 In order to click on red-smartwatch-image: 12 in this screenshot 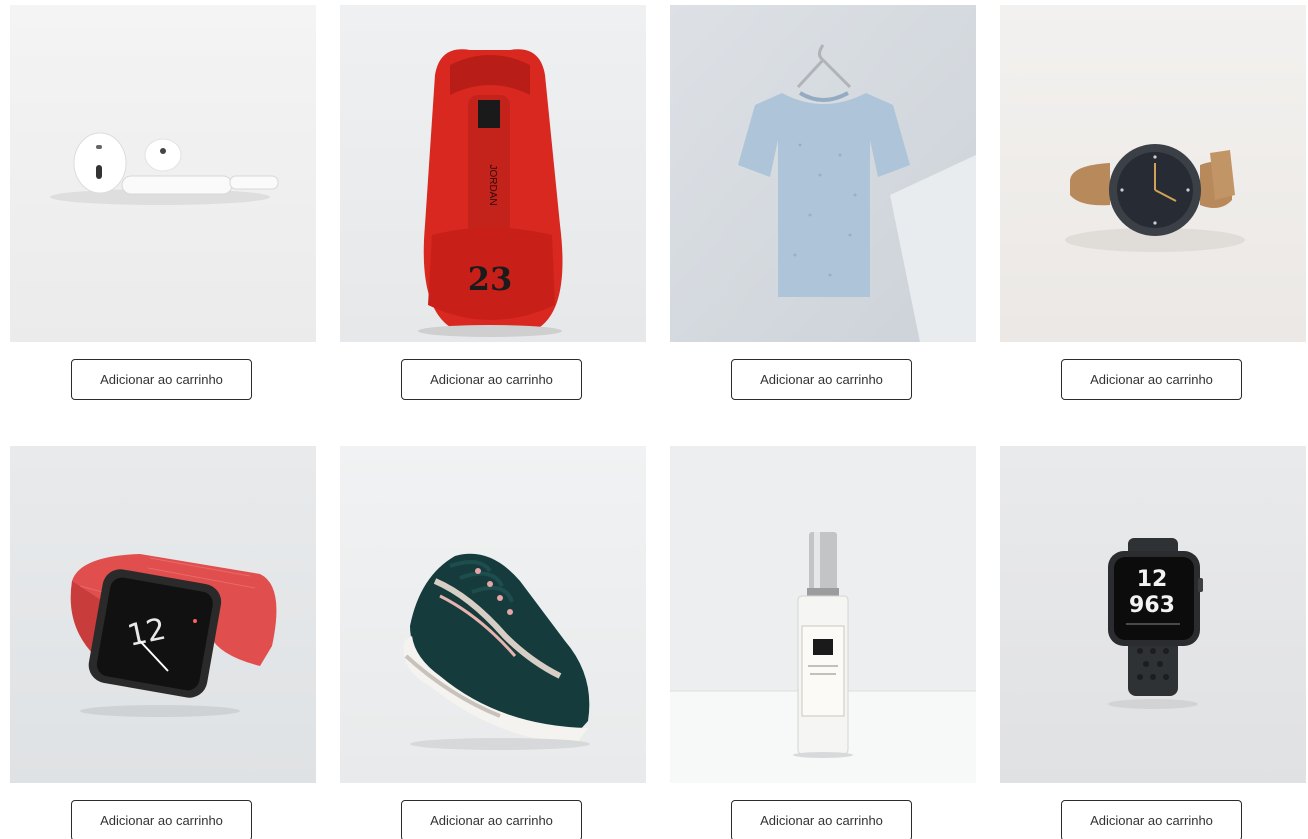, I will do `click(163, 614)`.